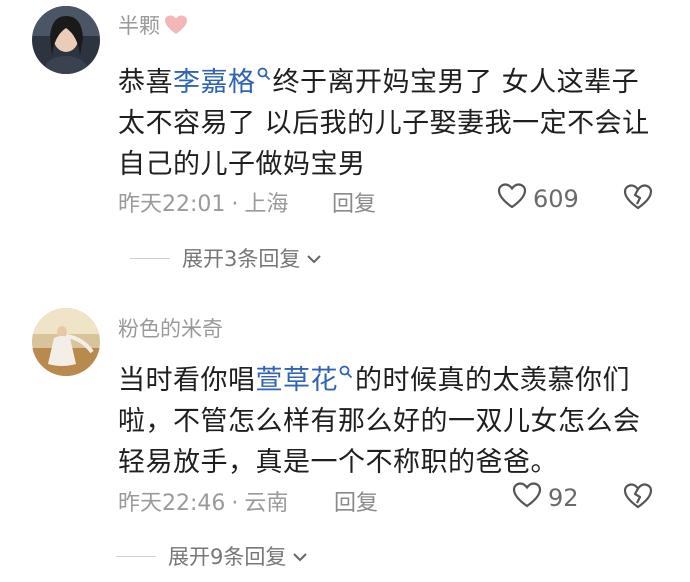 Image resolution: width=690 pixels, height=582 pixels. Describe the element at coordinates (556, 199) in the screenshot. I see `like-count: 609` at that location.